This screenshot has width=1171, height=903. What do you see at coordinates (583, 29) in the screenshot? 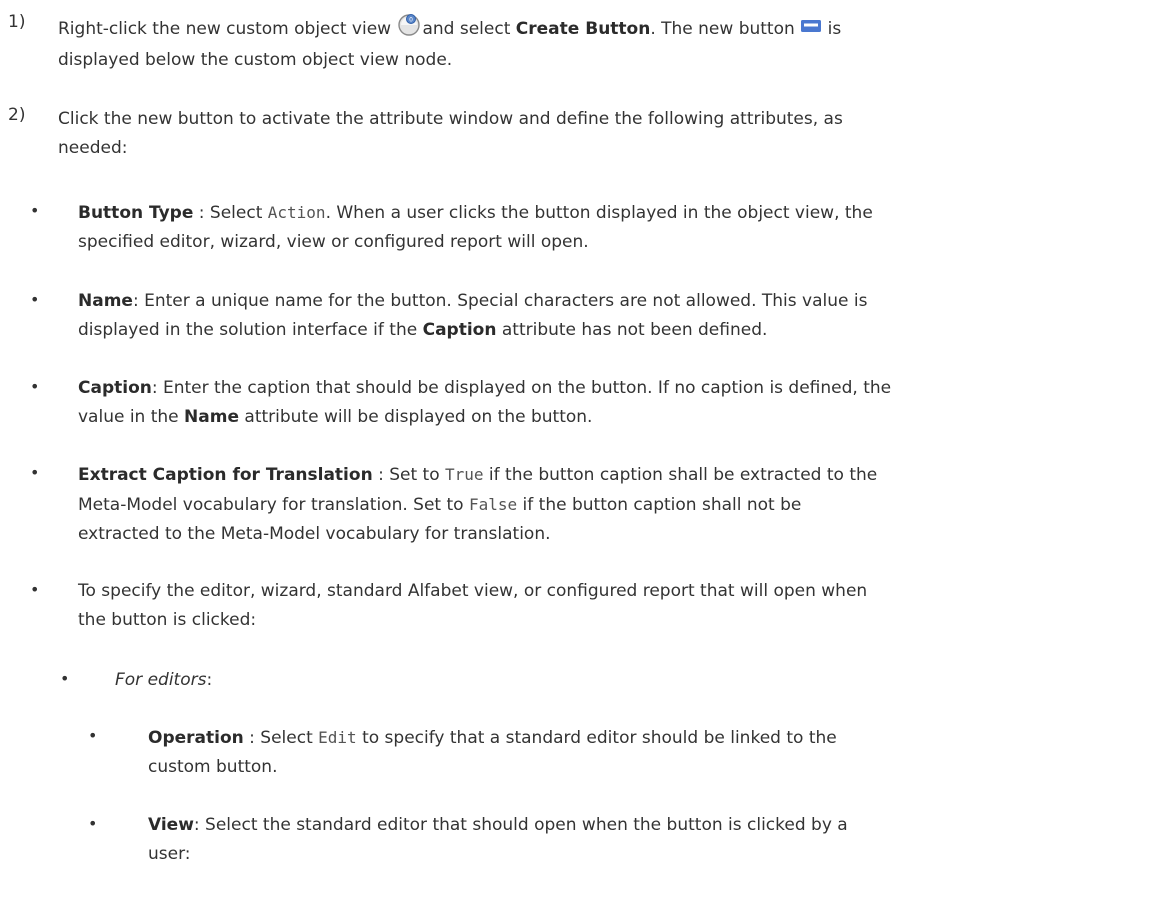
I see `emphasis: Create Button` at bounding box center [583, 29].